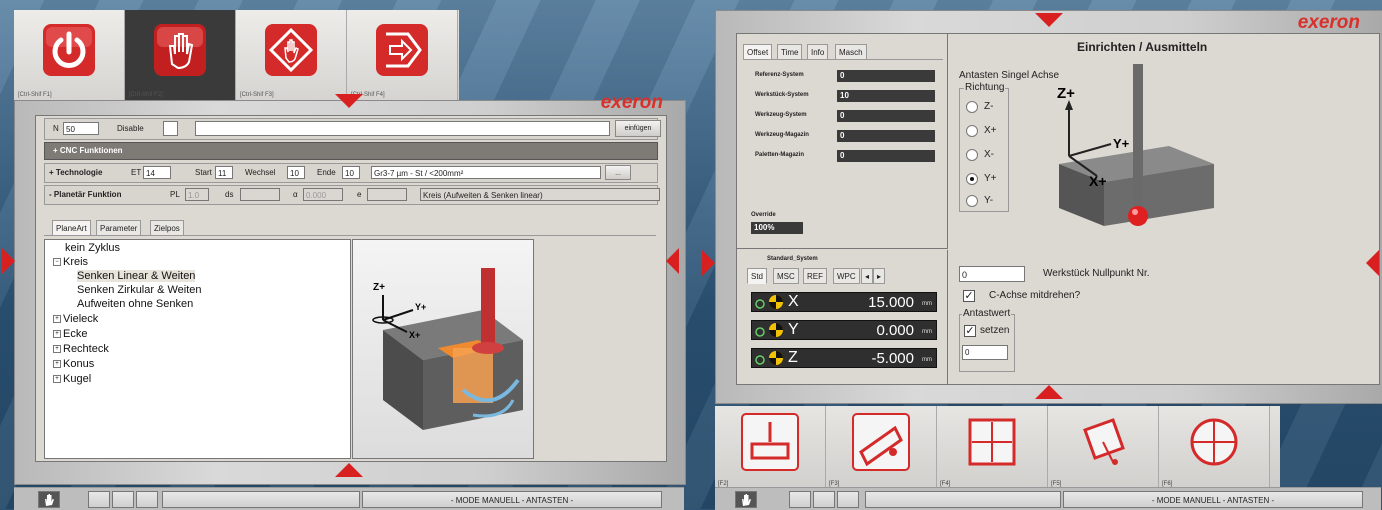 This screenshot has height=510, width=1382. Describe the element at coordinates (989, 154) in the screenshot. I see `radio-x-minus-label: X-` at that location.